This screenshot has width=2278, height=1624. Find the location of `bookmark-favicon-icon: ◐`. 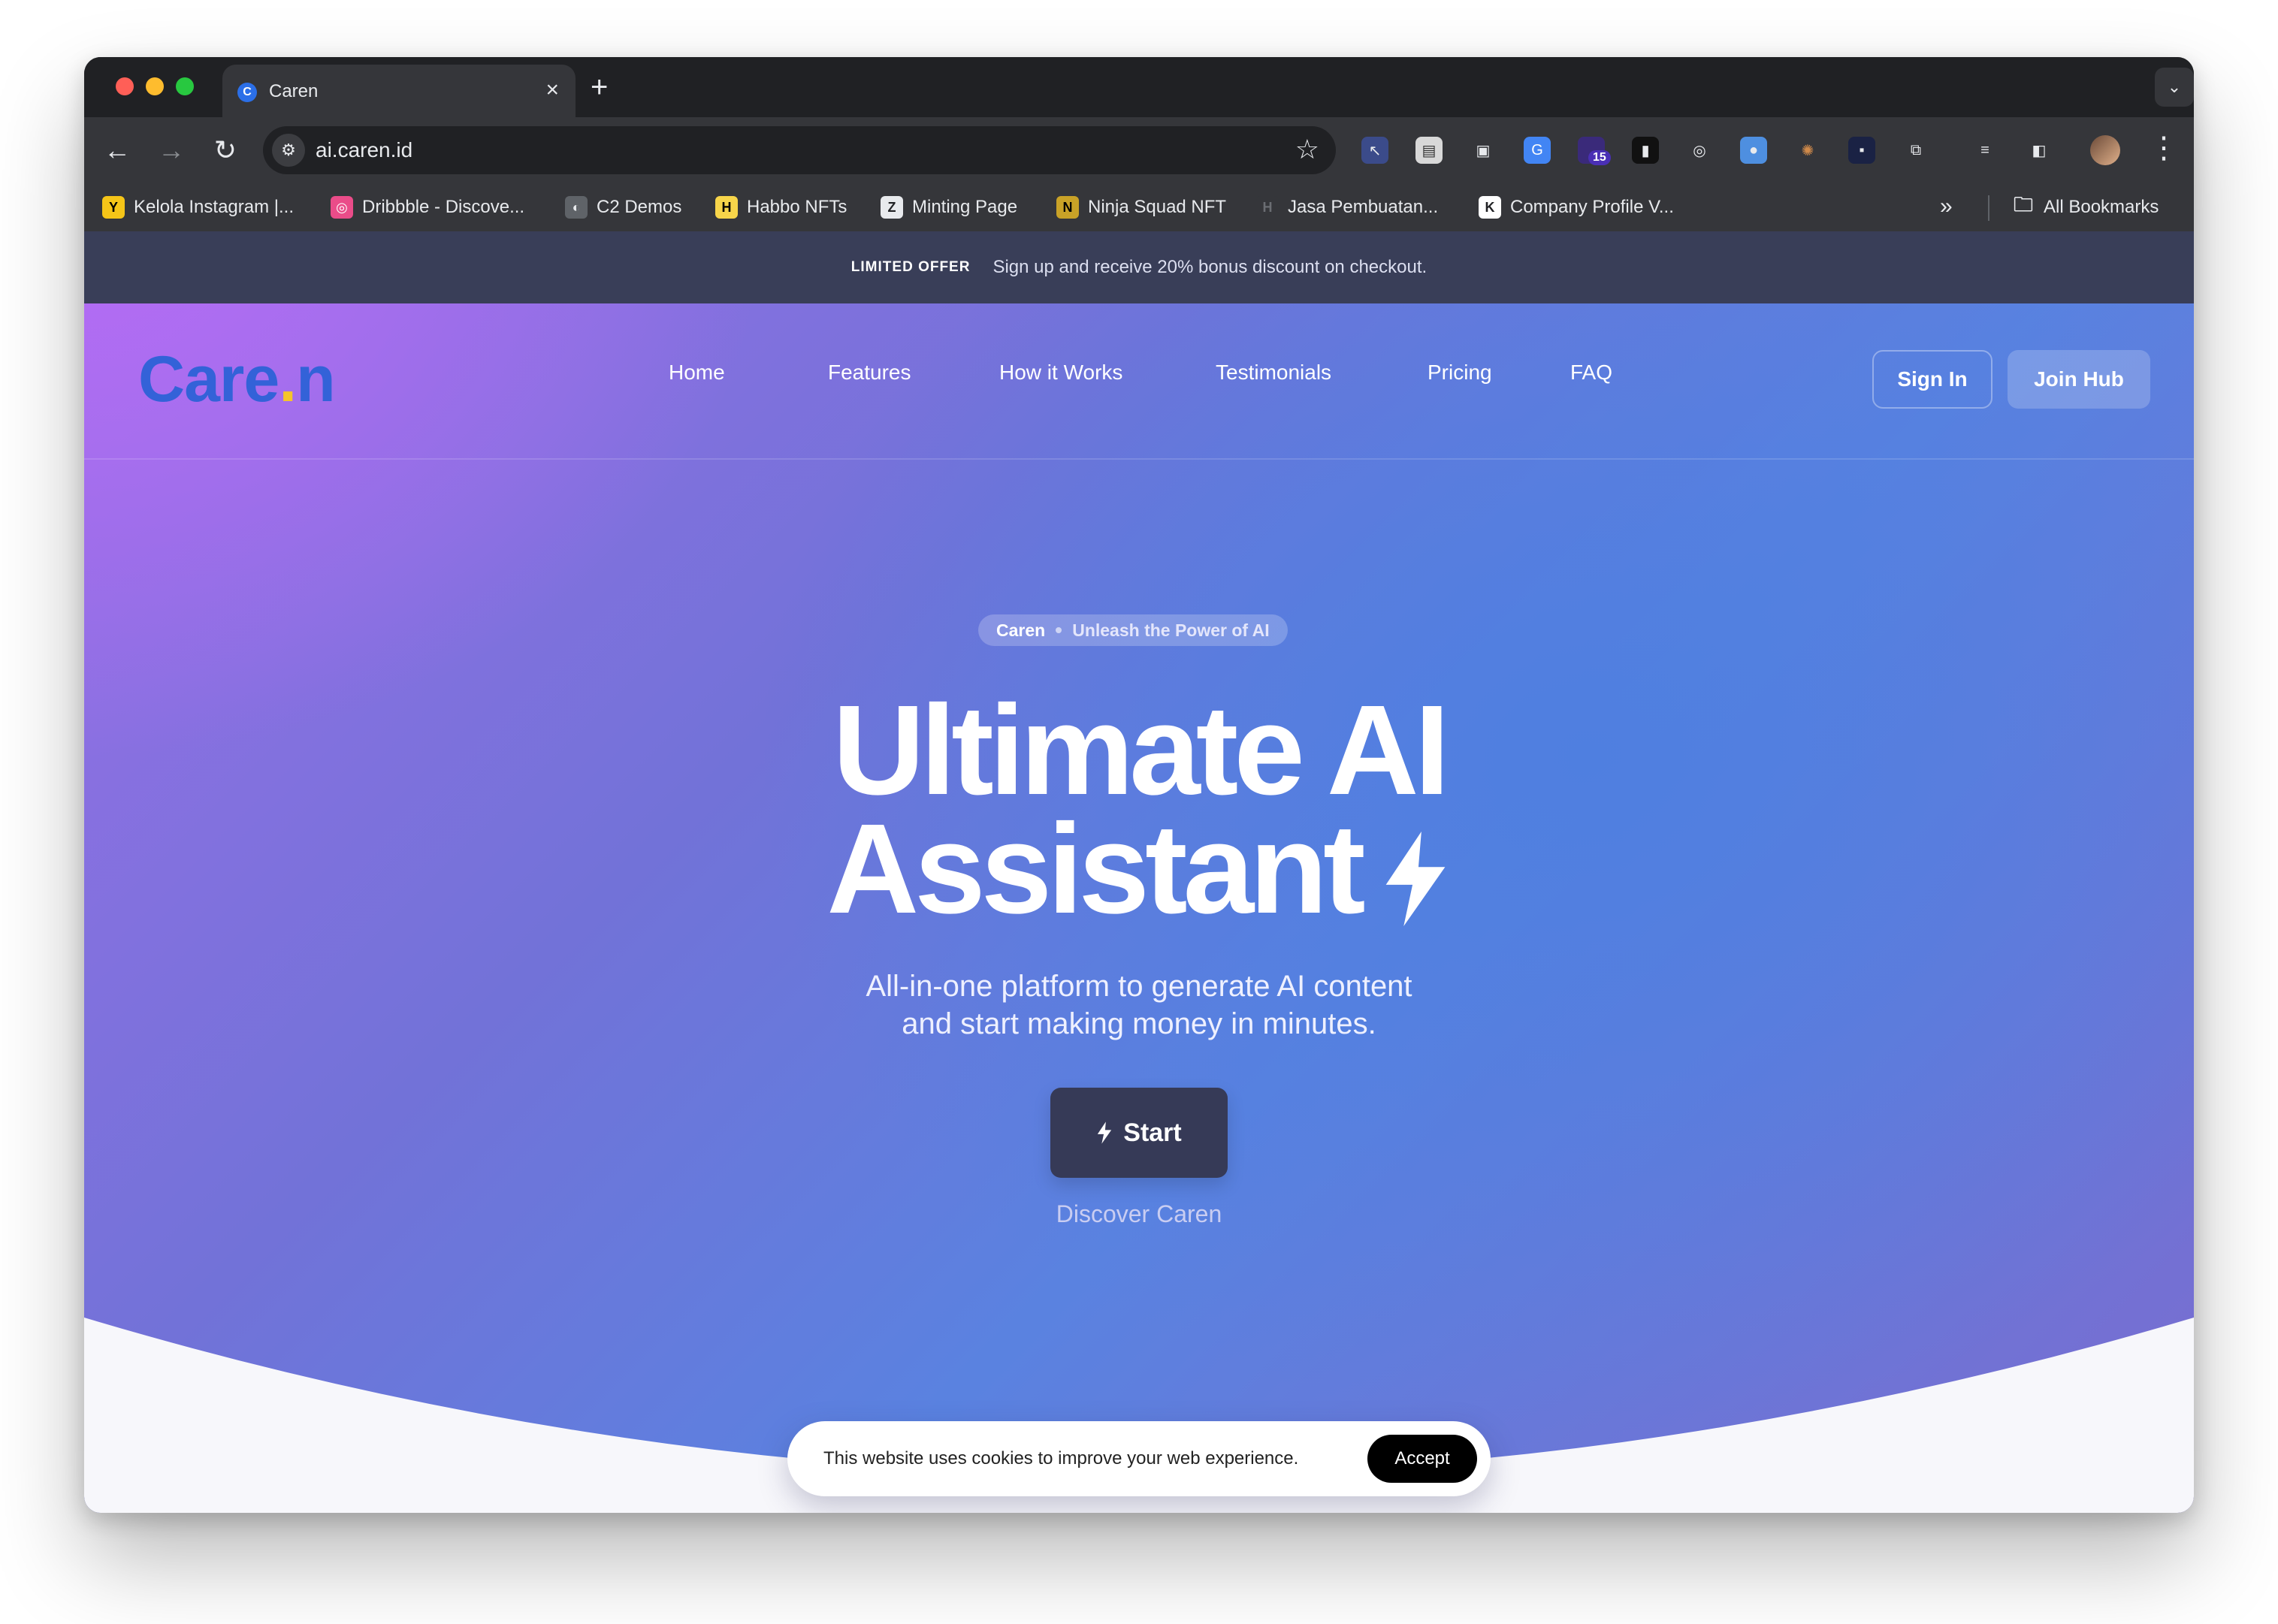

bookmark-favicon-icon: ◐ is located at coordinates (576, 207).